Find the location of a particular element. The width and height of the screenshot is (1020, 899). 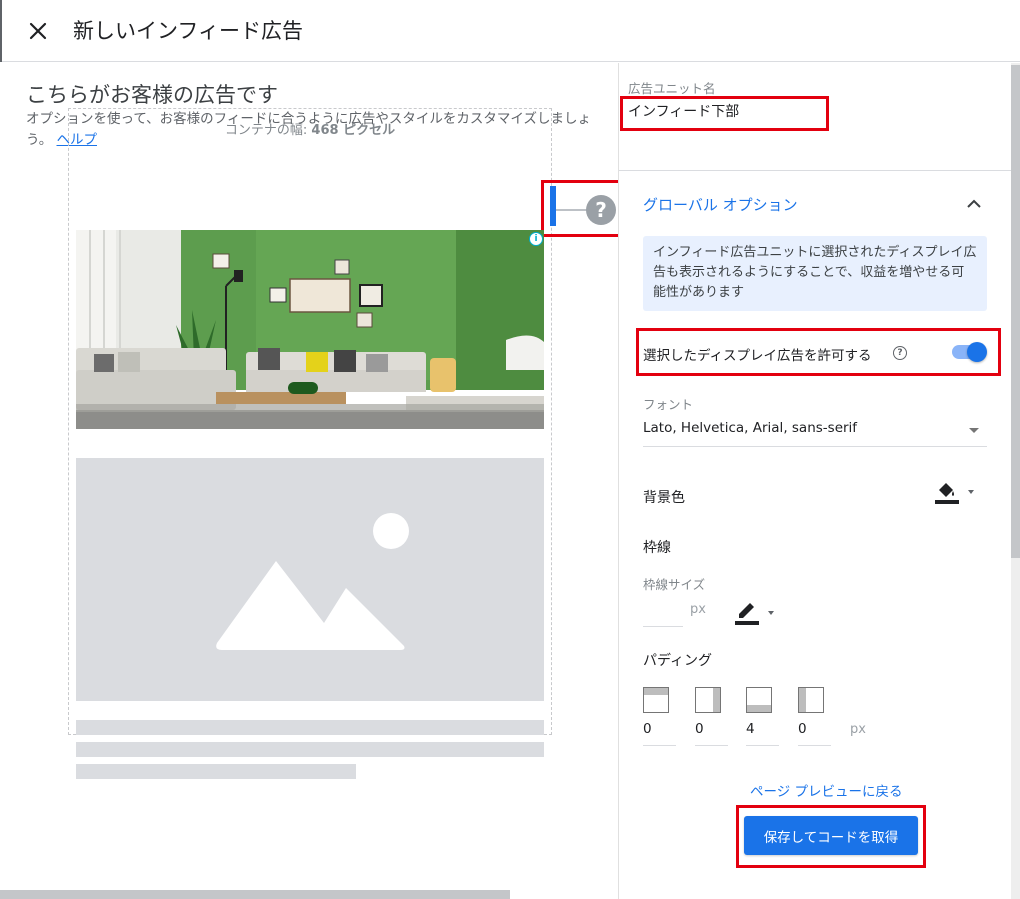

container-resize-handle is located at coordinates (553, 206).